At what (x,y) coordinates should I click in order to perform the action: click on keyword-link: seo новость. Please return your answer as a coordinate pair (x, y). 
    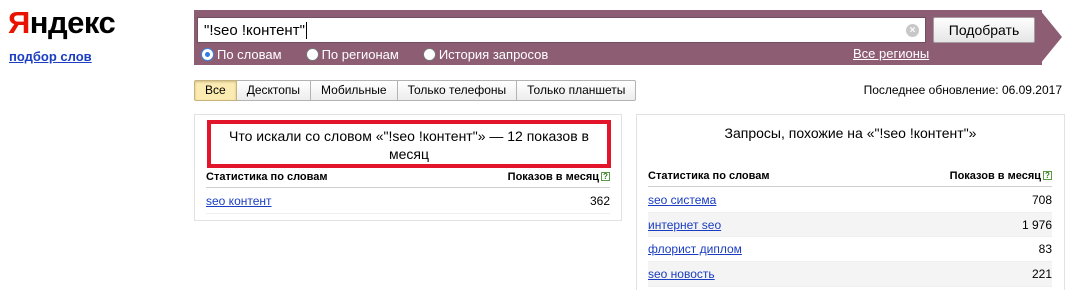
    Looking at the image, I should click on (681, 274).